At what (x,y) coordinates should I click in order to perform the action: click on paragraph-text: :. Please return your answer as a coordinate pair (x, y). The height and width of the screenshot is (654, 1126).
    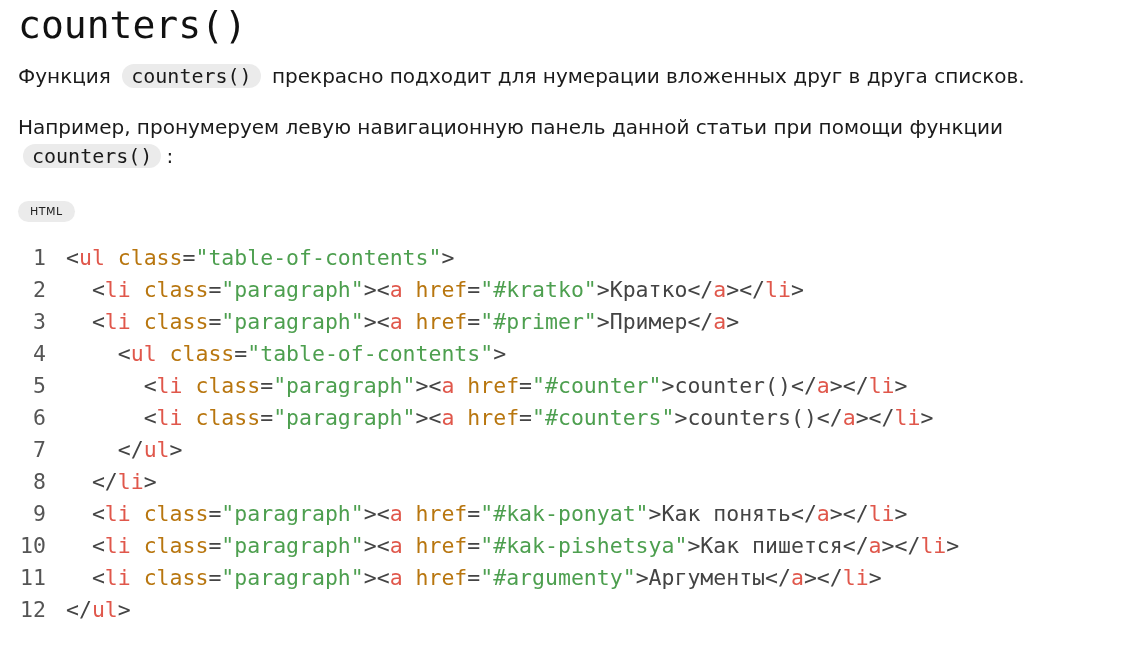
    Looking at the image, I should click on (170, 156).